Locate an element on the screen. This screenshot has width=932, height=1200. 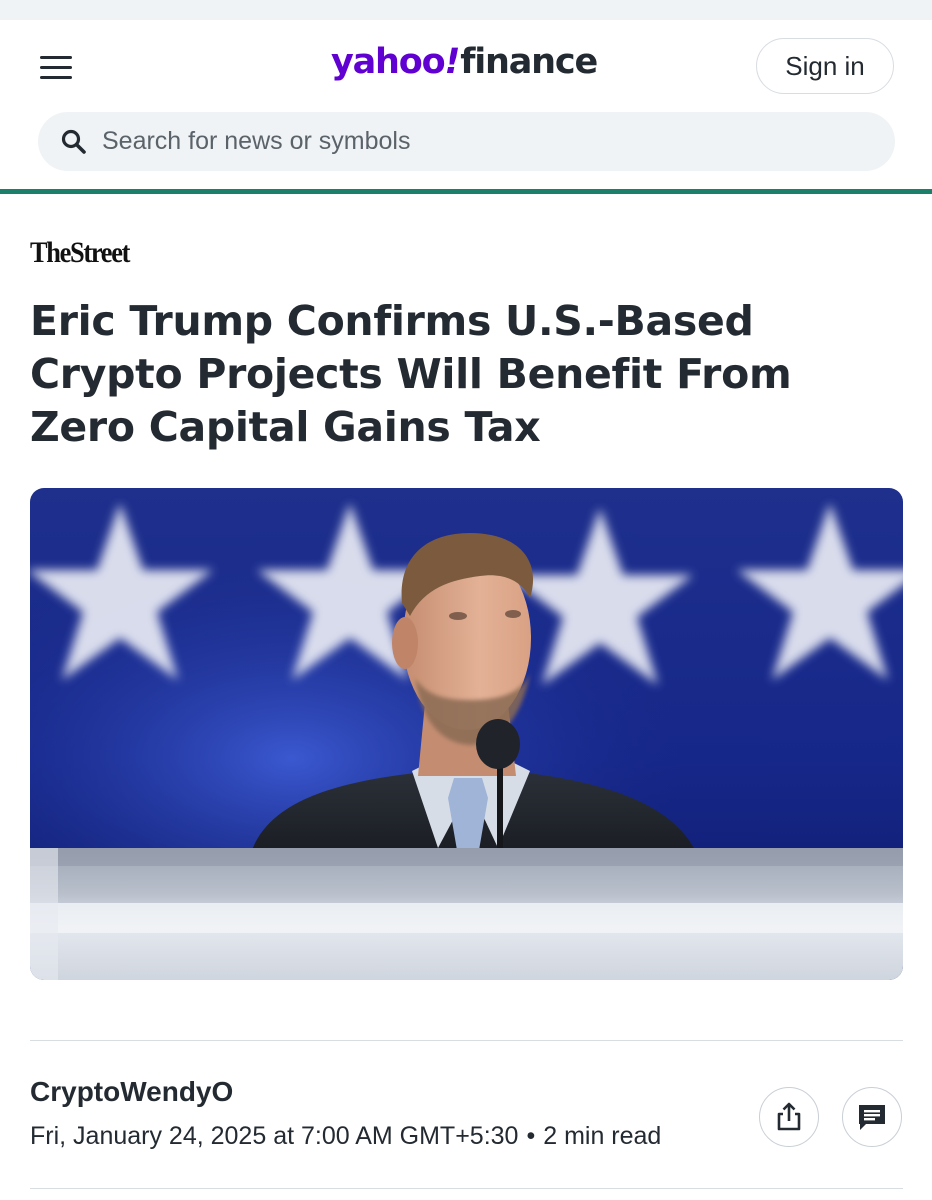
comment-icon is located at coordinates (872, 1117).